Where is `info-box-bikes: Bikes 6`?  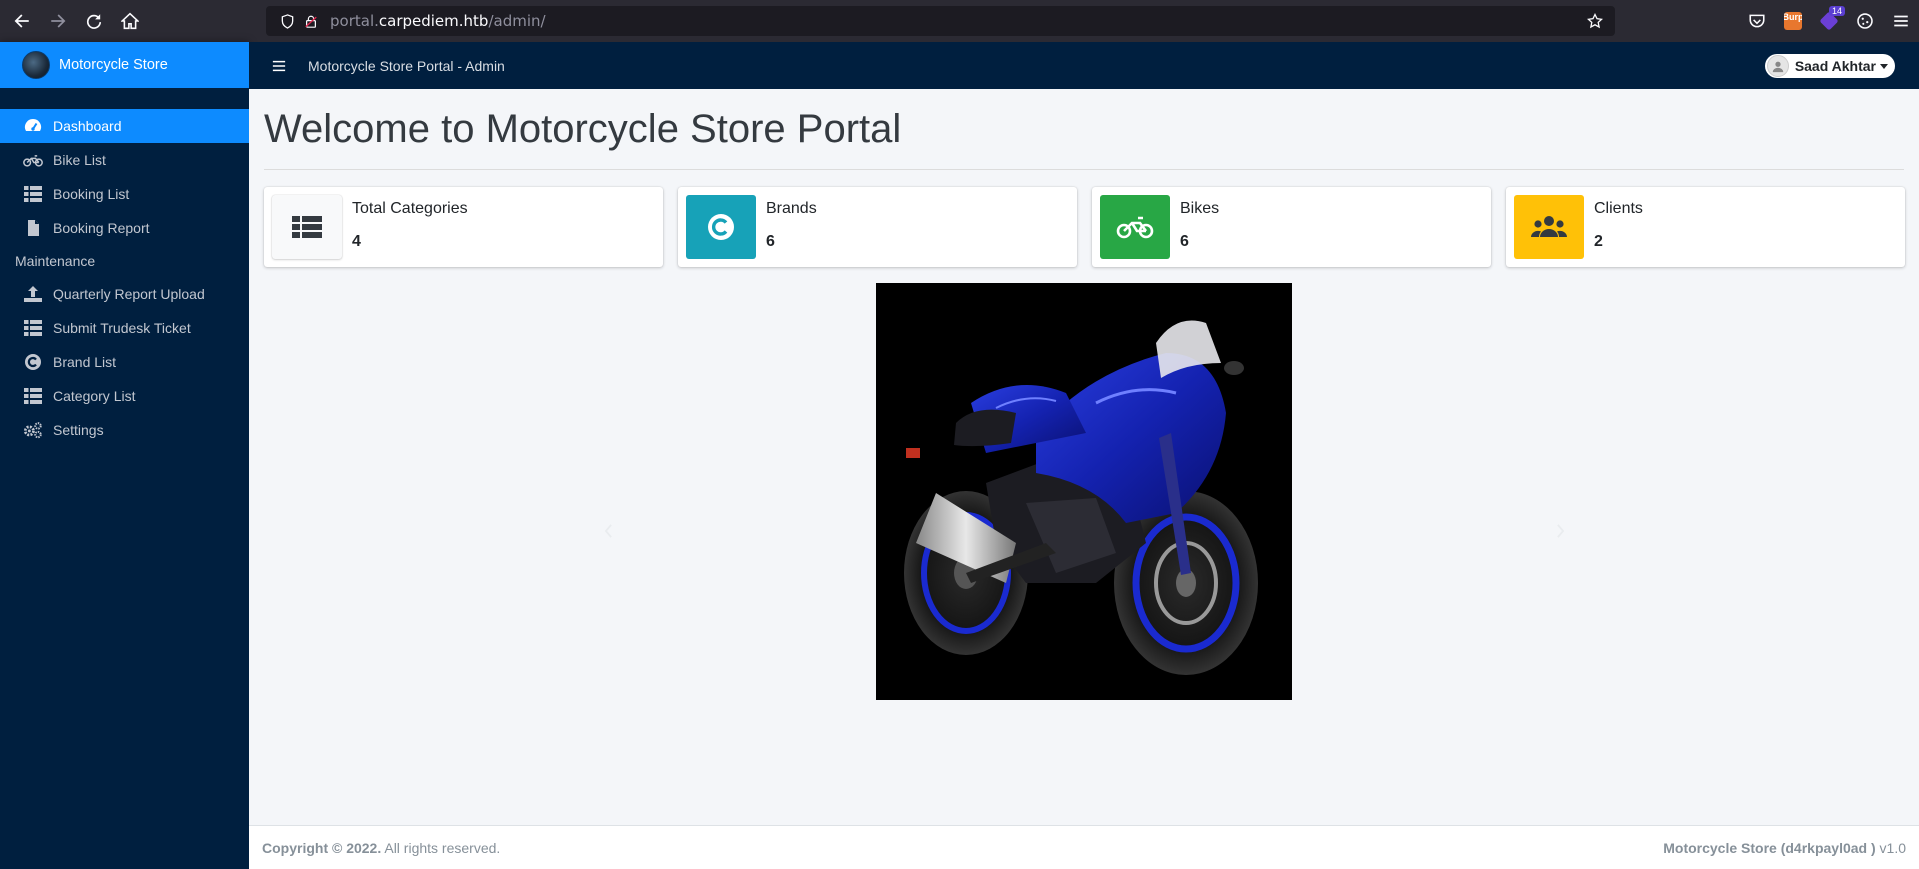
info-box-bikes: Bikes 6 is located at coordinates (1291, 227).